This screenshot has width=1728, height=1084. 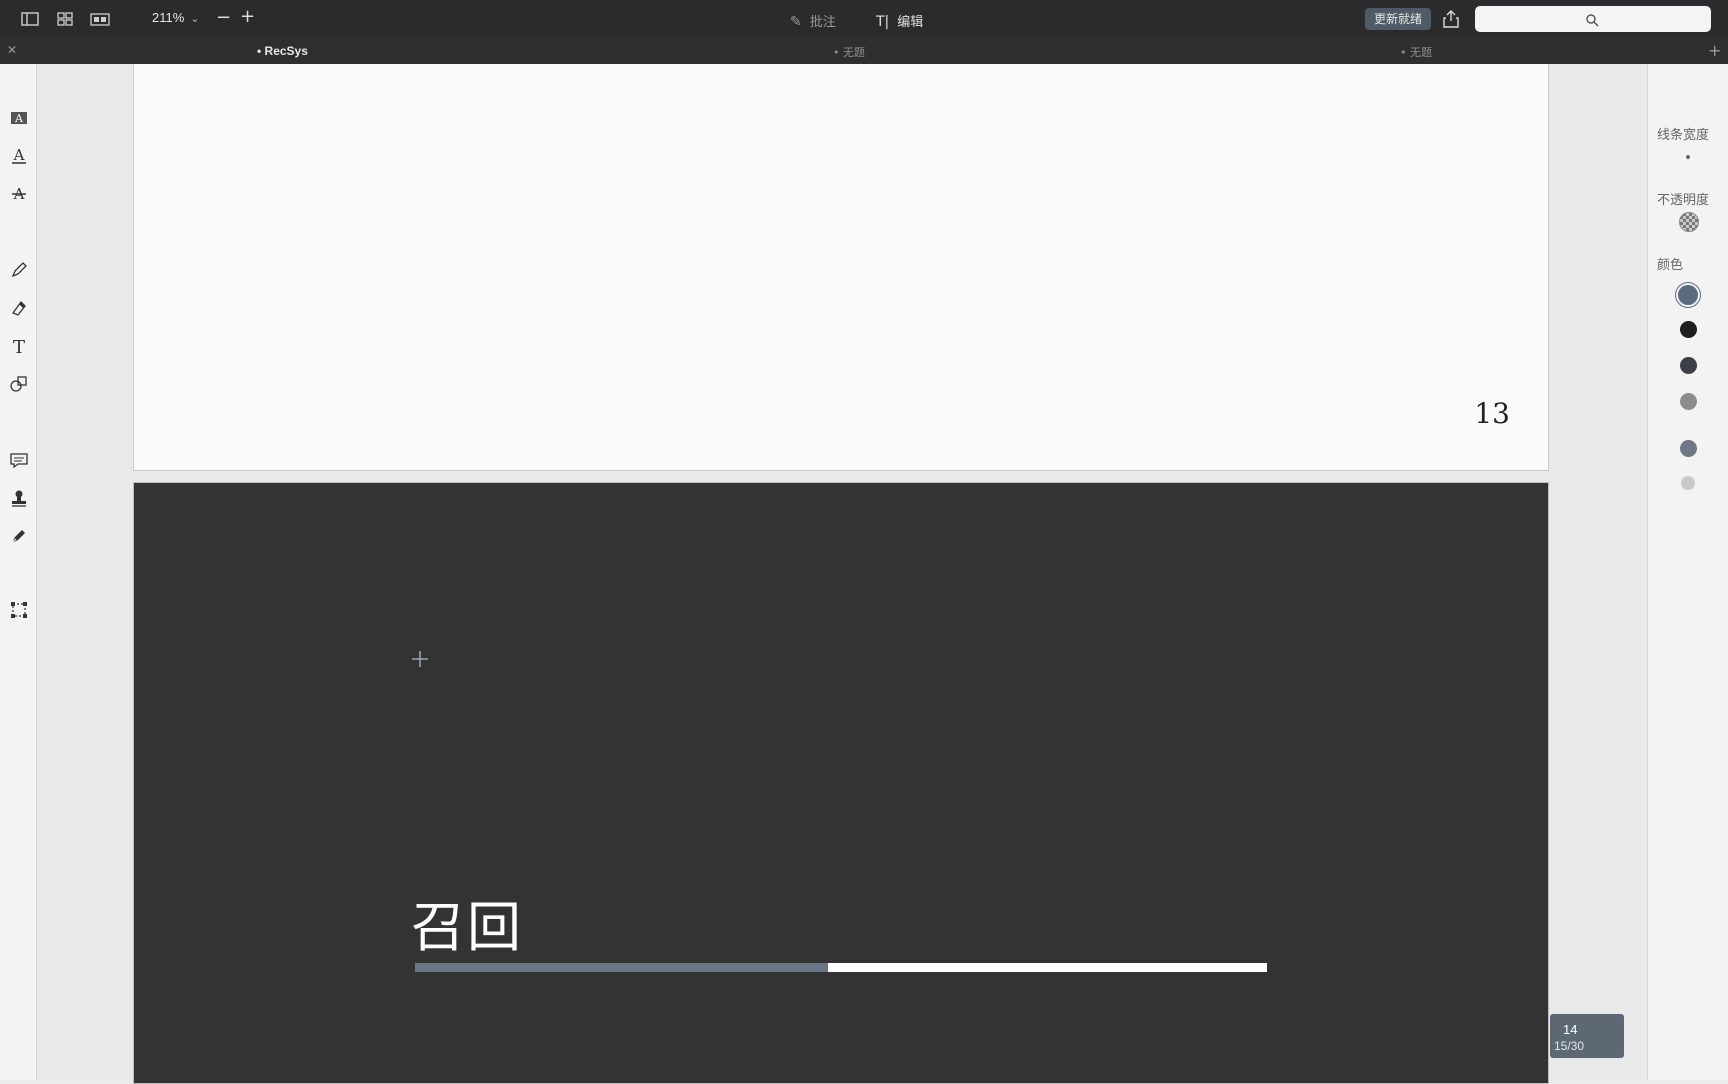 What do you see at coordinates (1687, 572) in the screenshot?
I see `properties-panel: 线条宽度 不透明度 颜色` at bounding box center [1687, 572].